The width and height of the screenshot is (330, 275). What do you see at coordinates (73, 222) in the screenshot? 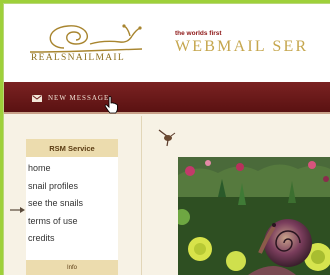
I see `sidebar-item-terms-of-use: terms of use` at bounding box center [73, 222].